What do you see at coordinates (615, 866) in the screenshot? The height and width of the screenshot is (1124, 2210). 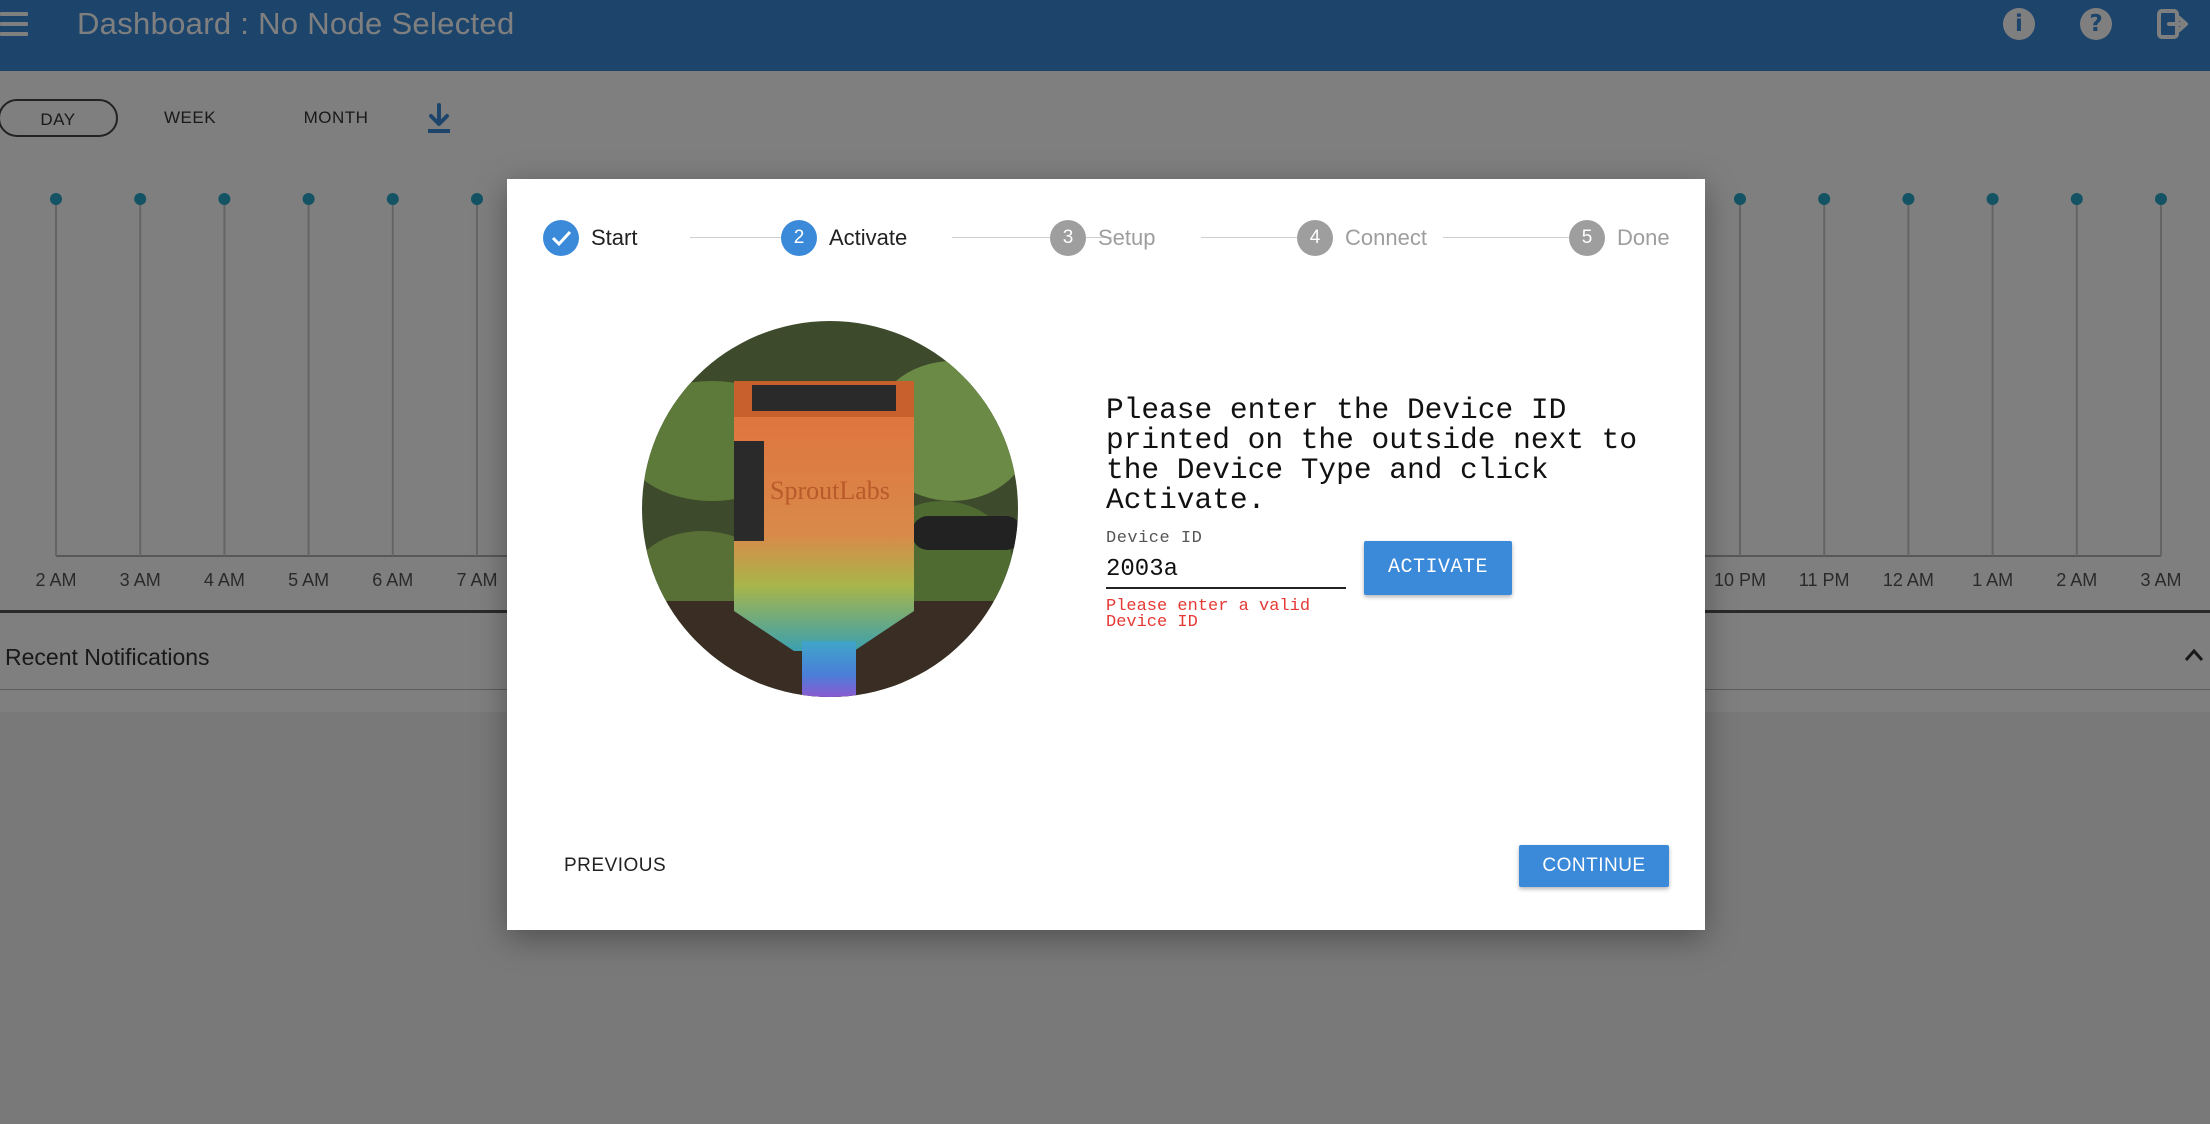 I see `previous-button: PREVIOUS` at bounding box center [615, 866].